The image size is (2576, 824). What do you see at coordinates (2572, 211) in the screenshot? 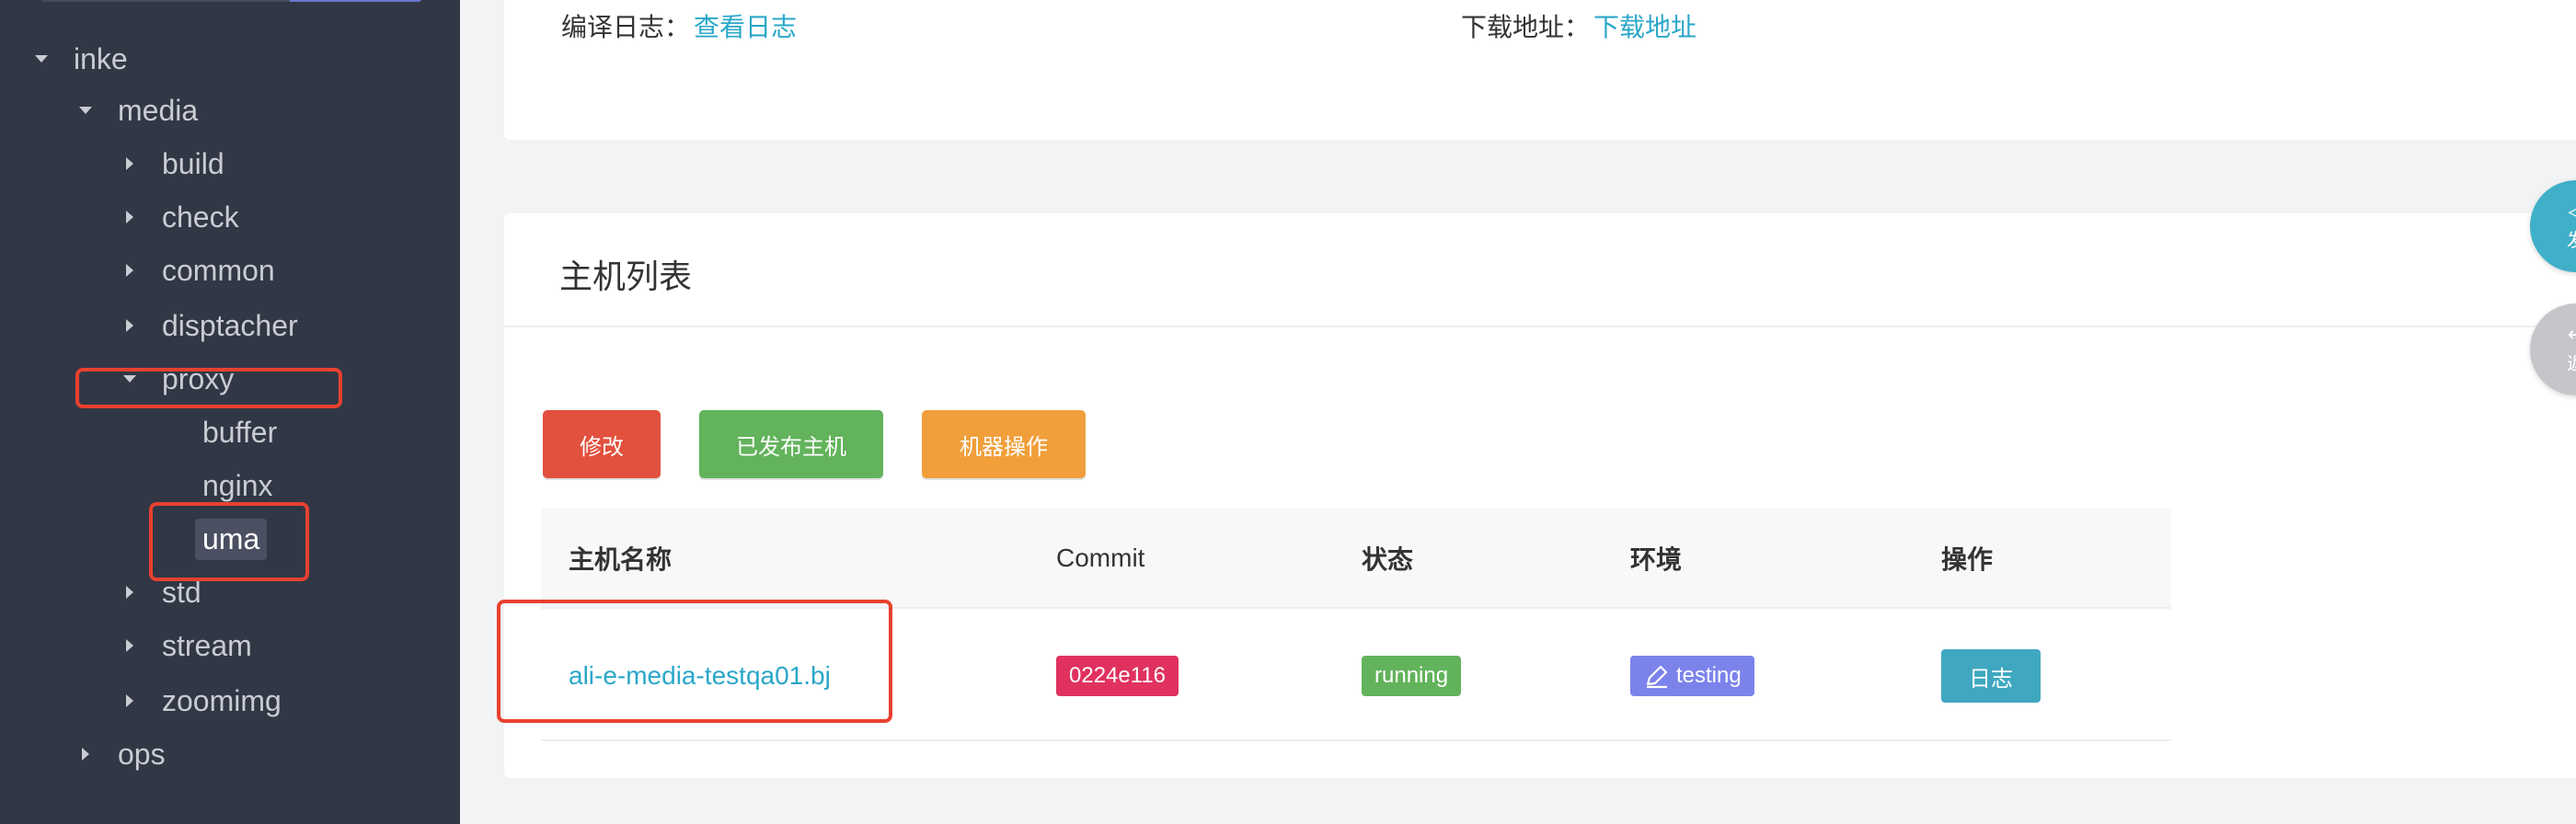
I see `send-icon: ◁` at bounding box center [2572, 211].